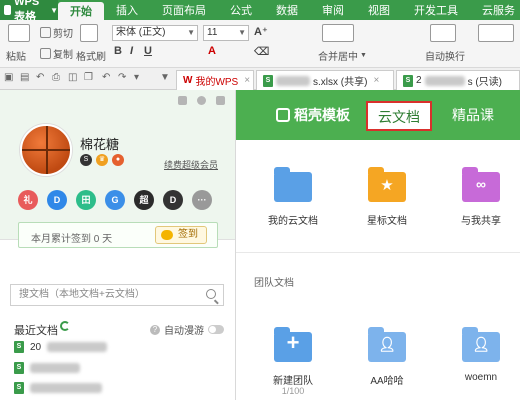 The image size is (520, 400). What do you see at coordinates (86, 200) in the screenshot?
I see `table-icon: 田` at bounding box center [86, 200].